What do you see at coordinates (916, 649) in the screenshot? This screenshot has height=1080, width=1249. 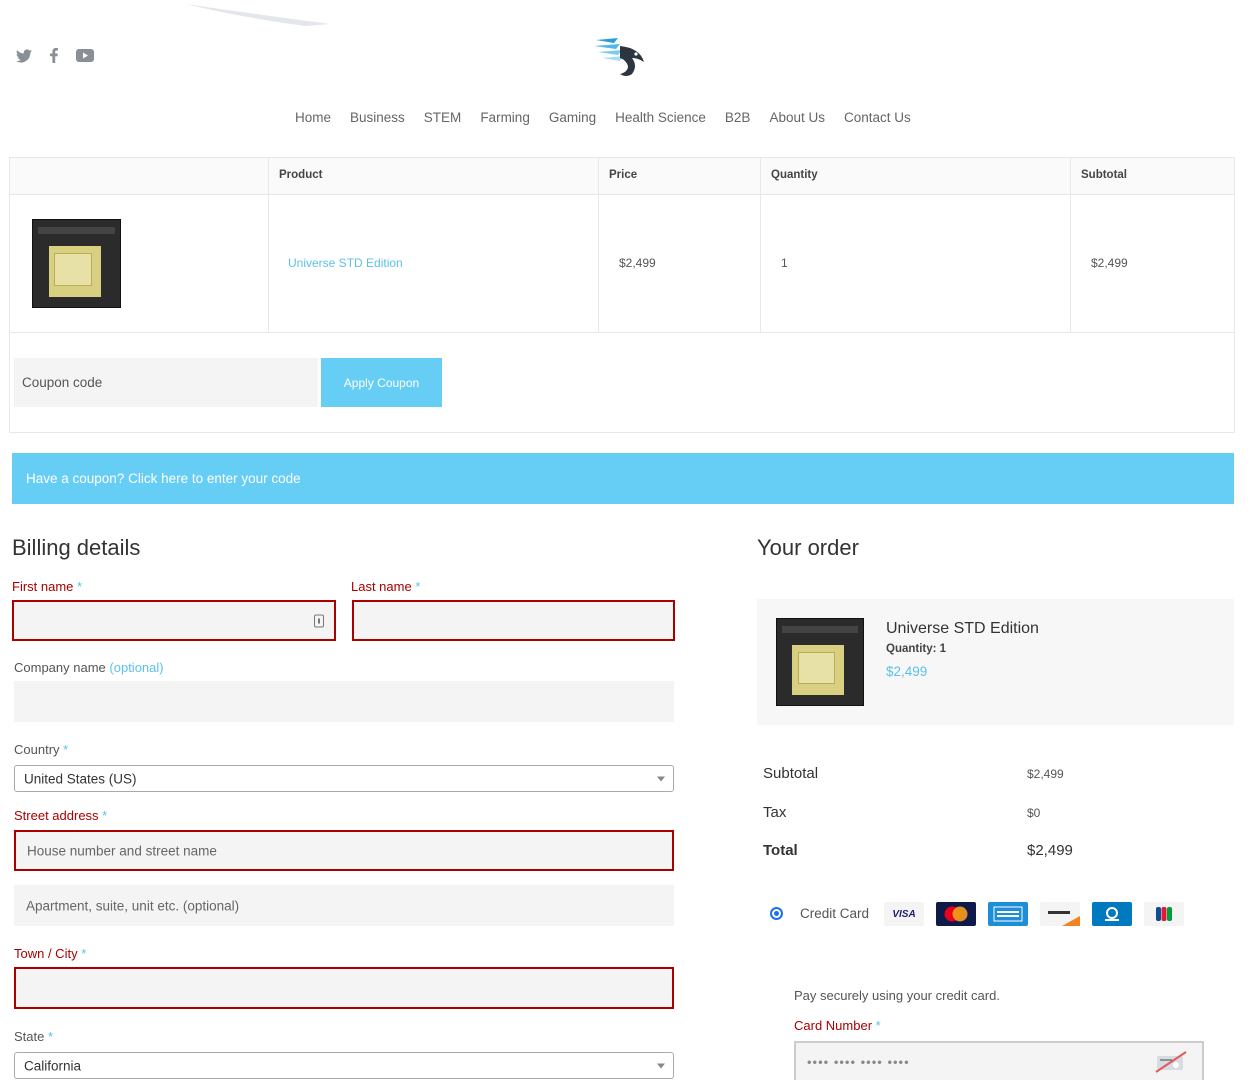 I see `order-item-quantity: Quantity: 1` at bounding box center [916, 649].